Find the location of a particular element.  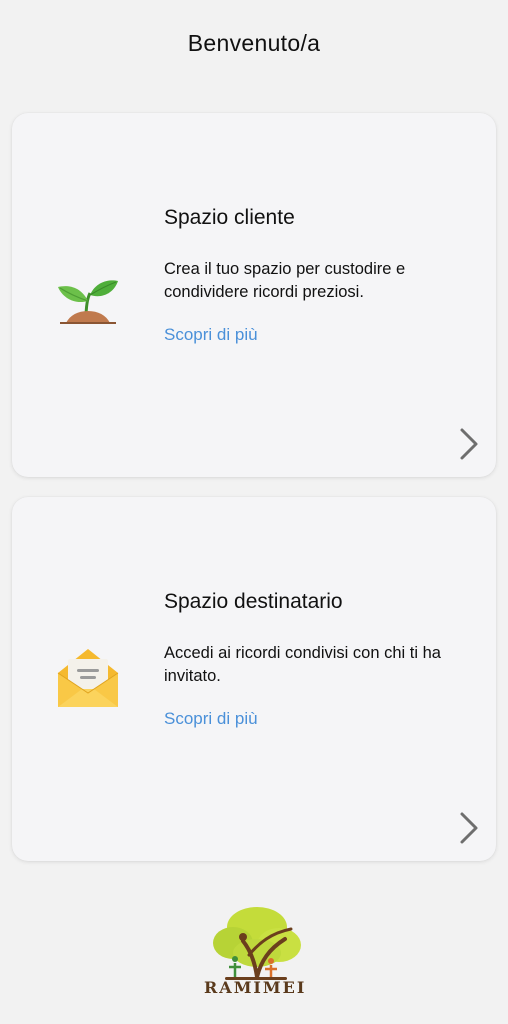

envelope-icon is located at coordinates (88, 677).